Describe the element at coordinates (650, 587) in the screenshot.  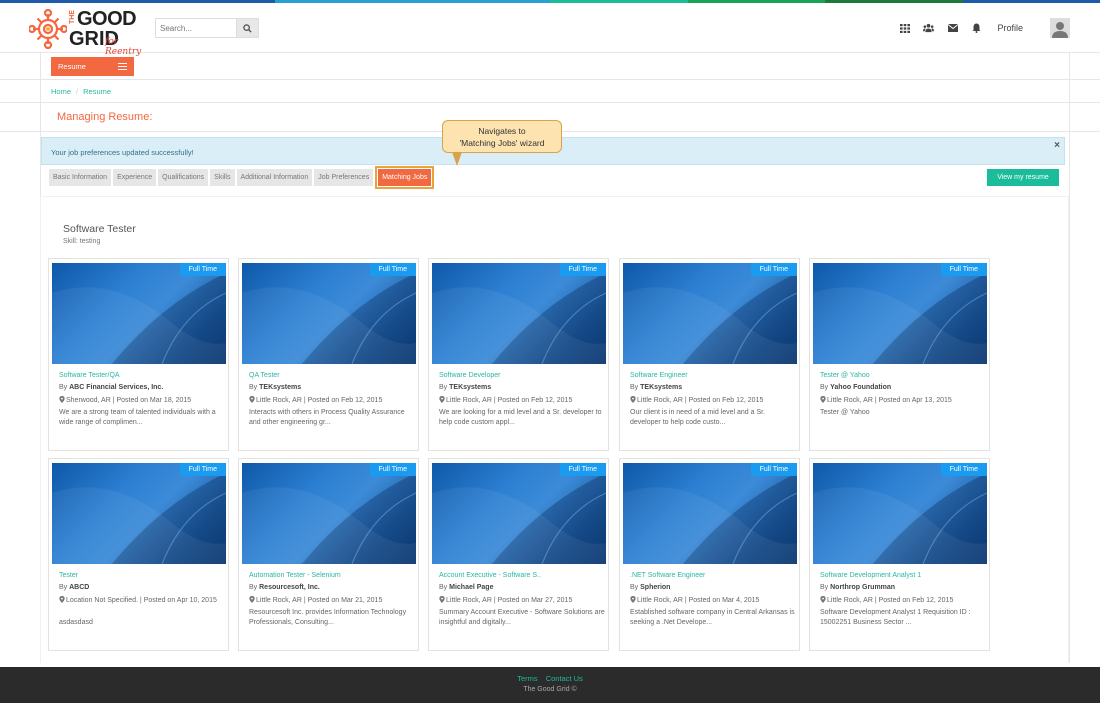
I see `job-card-company: By Spherion` at that location.